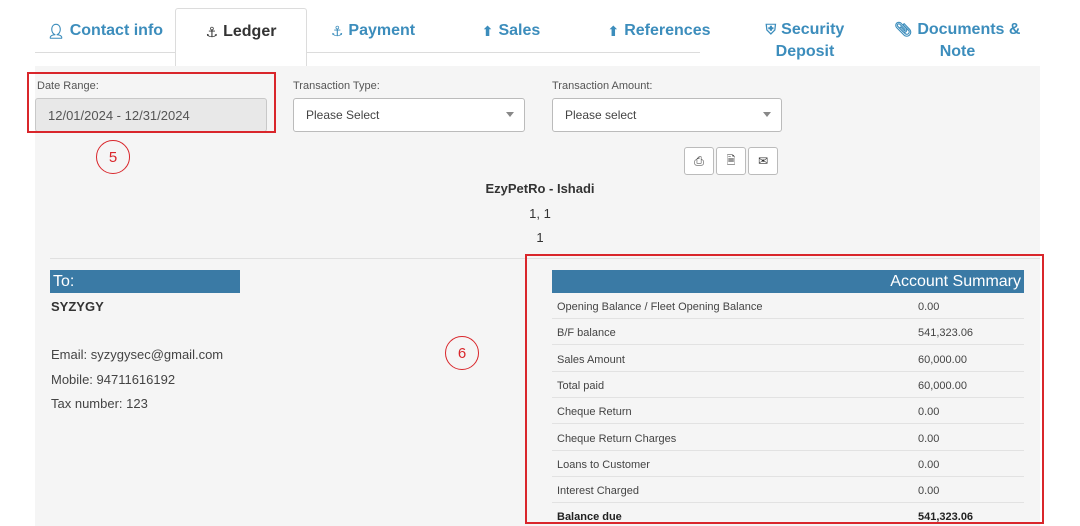 This screenshot has width=1080, height=526. I want to click on customer-tax-number: Tax number: 123, so click(99, 403).